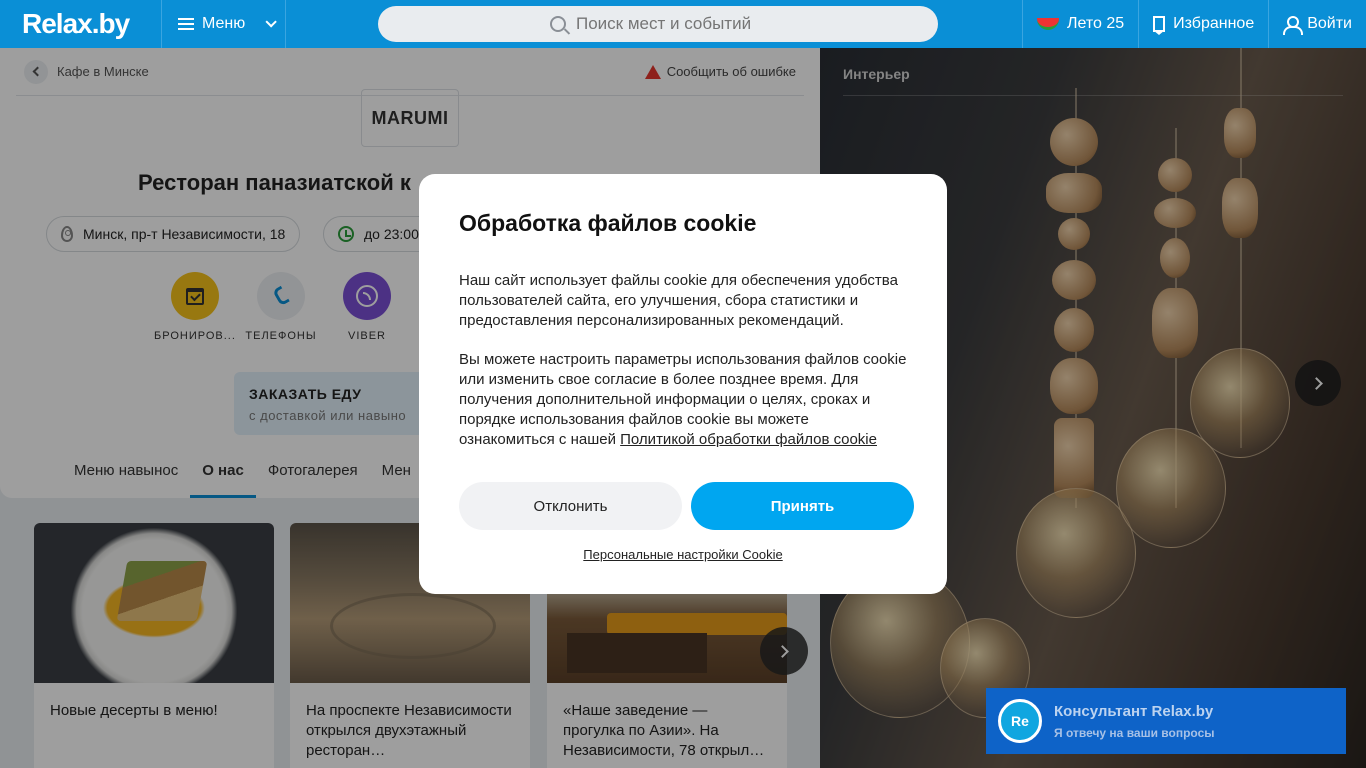  What do you see at coordinates (802, 506) in the screenshot?
I see `accept-button: Принять` at bounding box center [802, 506].